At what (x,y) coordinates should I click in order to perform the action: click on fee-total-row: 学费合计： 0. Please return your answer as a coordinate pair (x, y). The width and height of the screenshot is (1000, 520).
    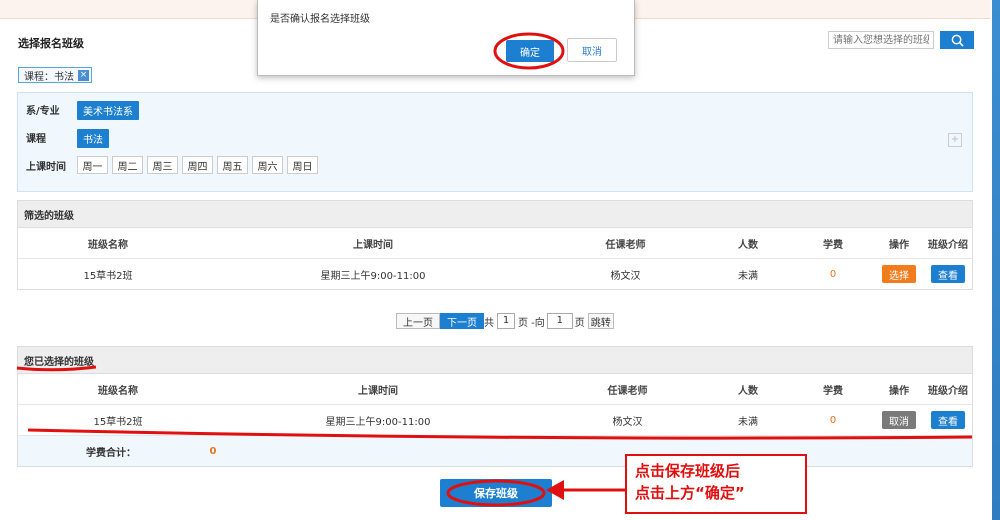
    Looking at the image, I should click on (495, 451).